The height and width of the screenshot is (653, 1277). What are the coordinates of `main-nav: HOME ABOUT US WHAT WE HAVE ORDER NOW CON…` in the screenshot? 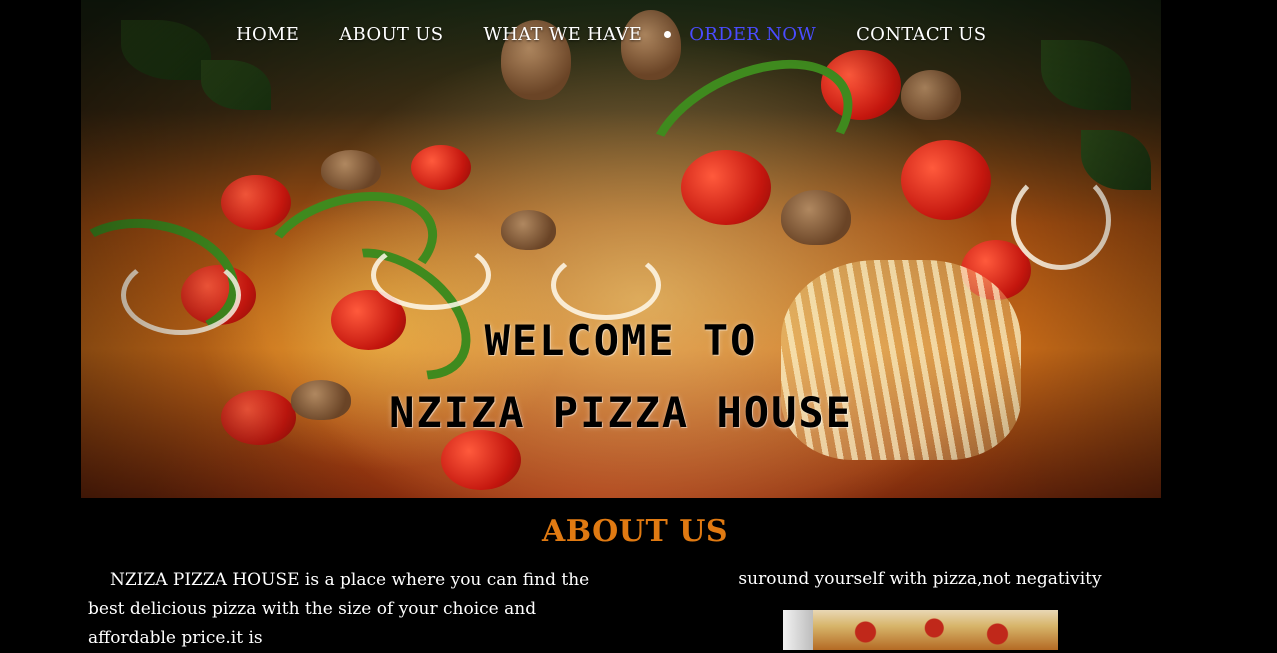 It's located at (611, 34).